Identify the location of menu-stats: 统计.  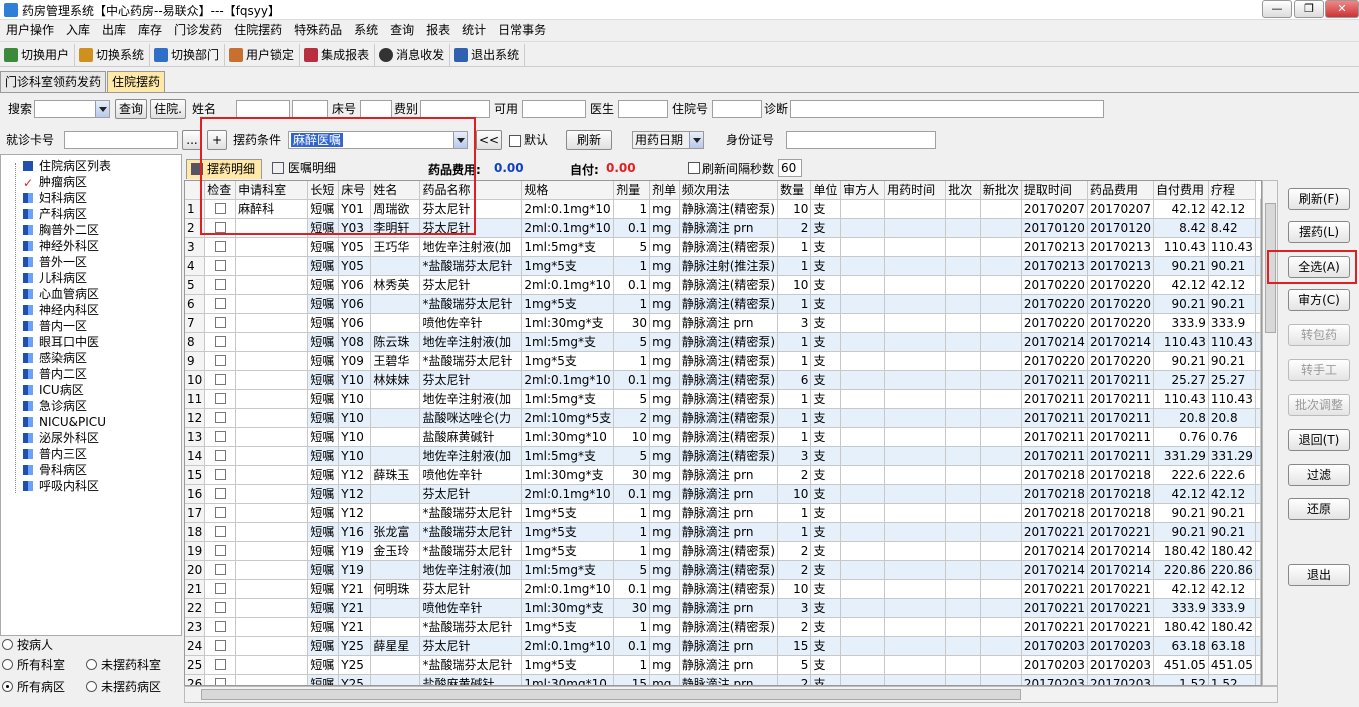
(474, 30).